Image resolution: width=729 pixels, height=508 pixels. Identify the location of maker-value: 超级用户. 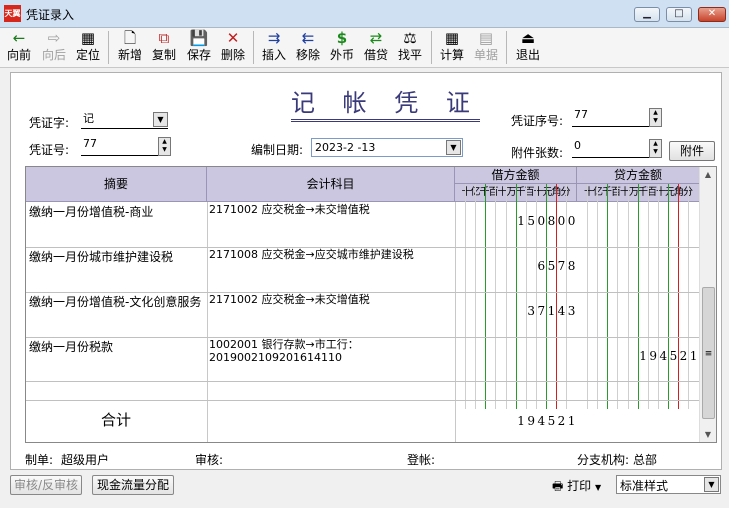
(85, 460).